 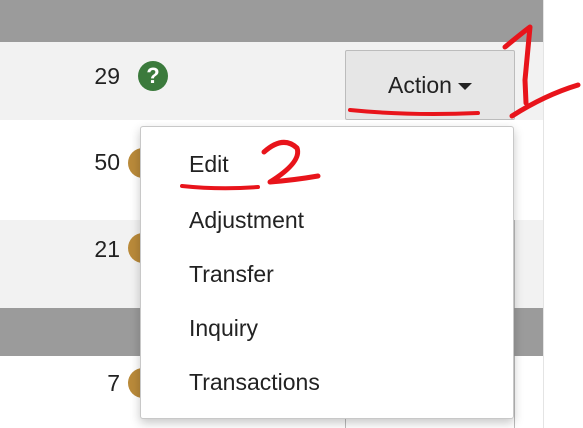 What do you see at coordinates (291, 162) in the screenshot?
I see `step-2-annotation` at bounding box center [291, 162].